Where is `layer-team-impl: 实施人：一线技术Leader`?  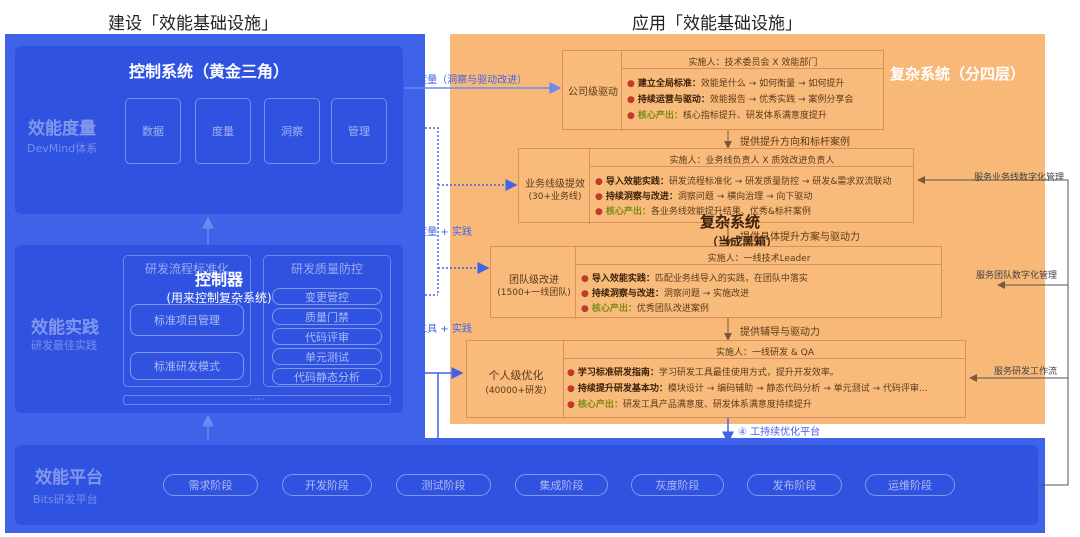 layer-team-impl: 实施人：一线技术Leader is located at coordinates (759, 259).